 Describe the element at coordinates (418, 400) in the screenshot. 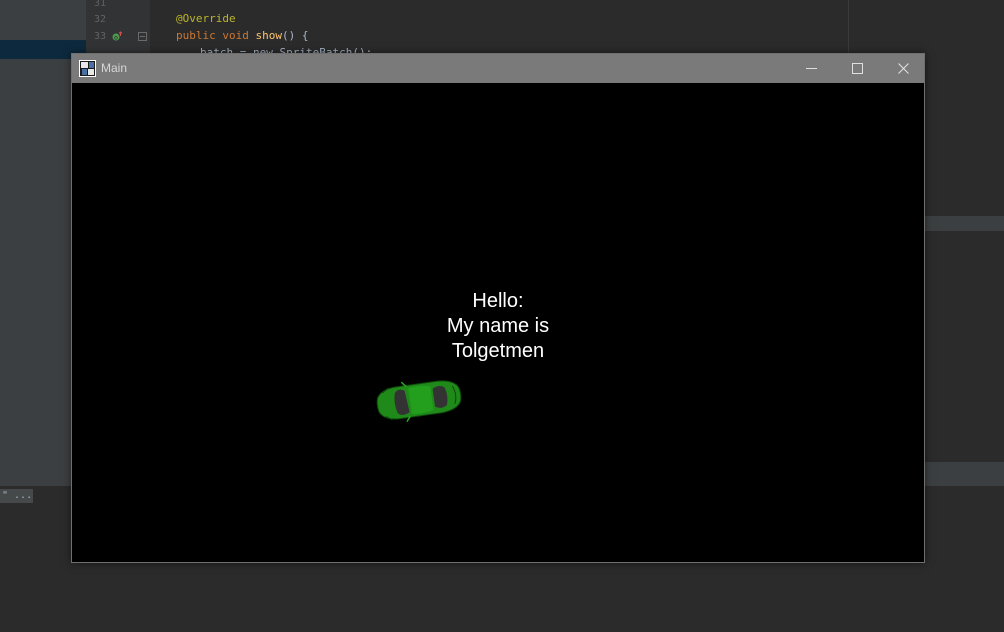

I see `green-car-icon` at that location.